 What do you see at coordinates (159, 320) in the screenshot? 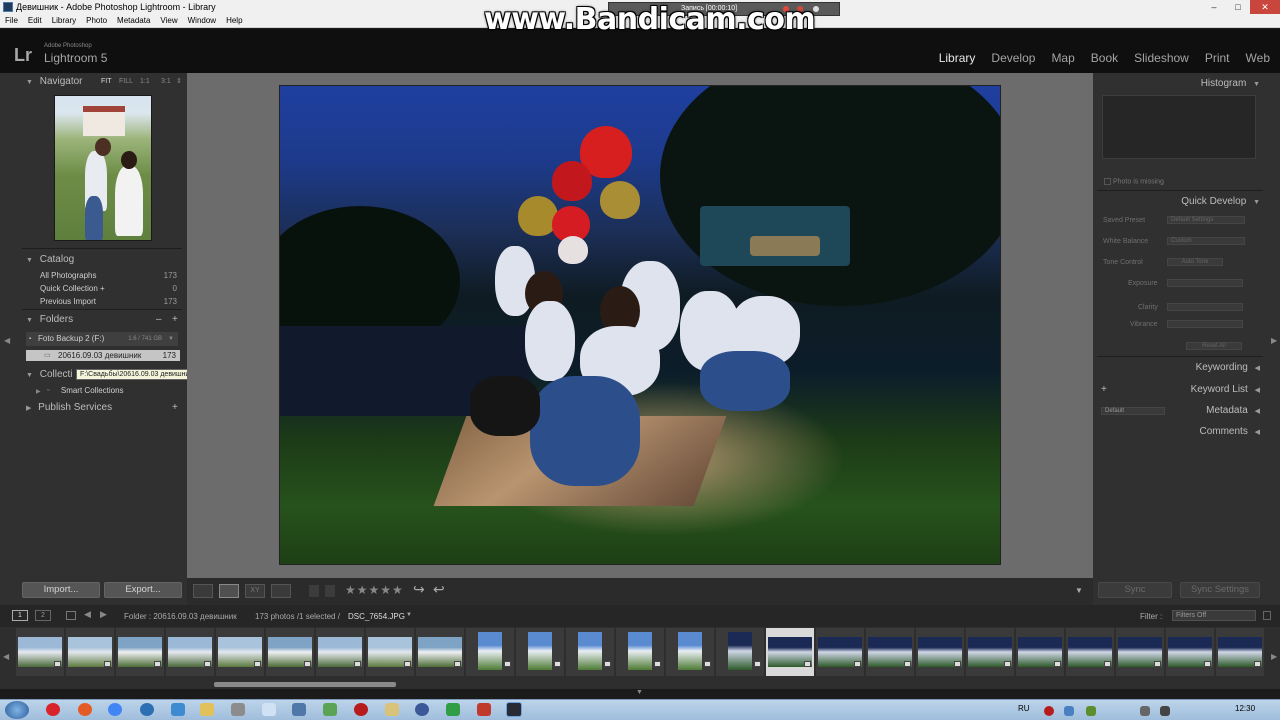
I see `remove-folder-button: –` at bounding box center [159, 320].